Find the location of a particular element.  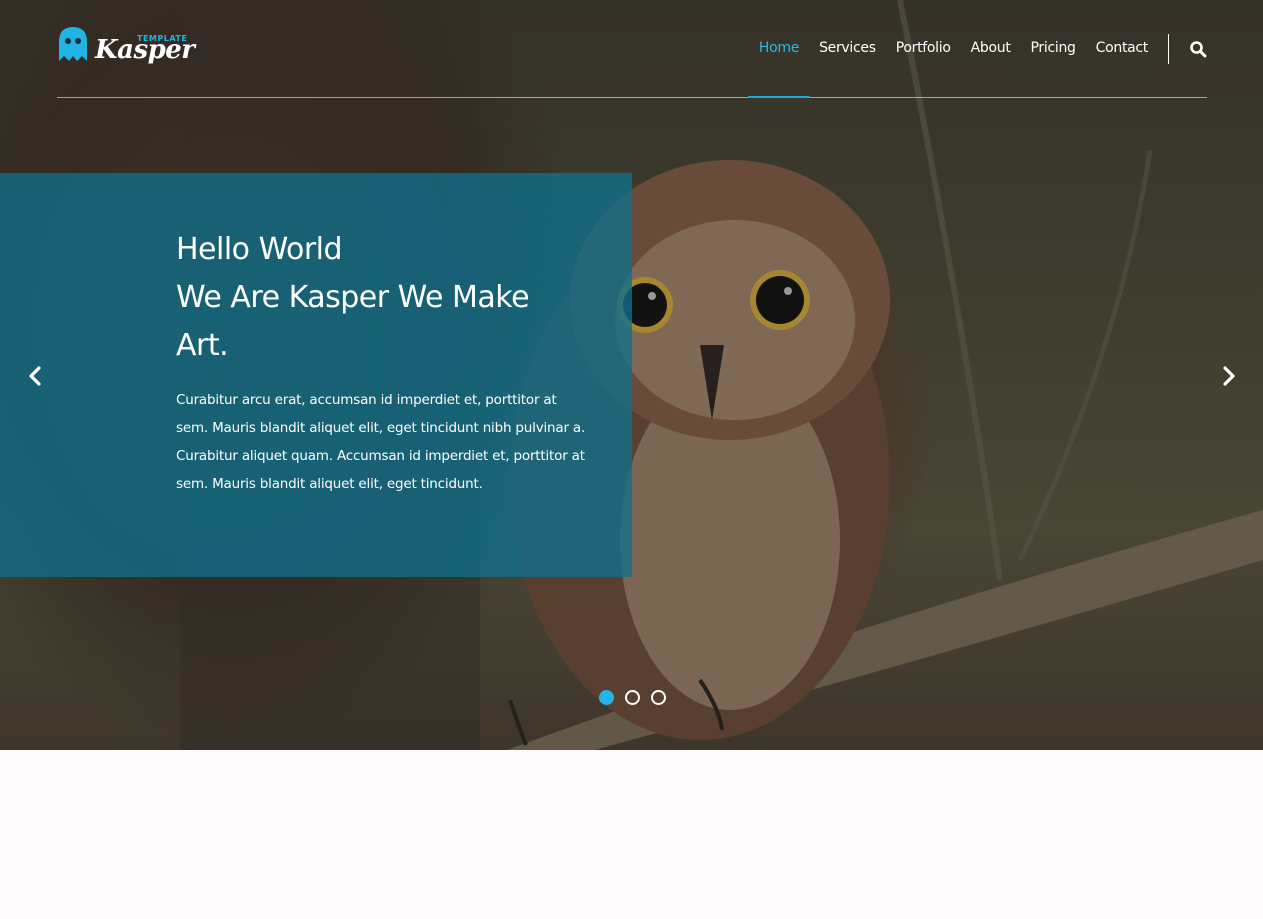

nav-item-about: About is located at coordinates (991, 48).